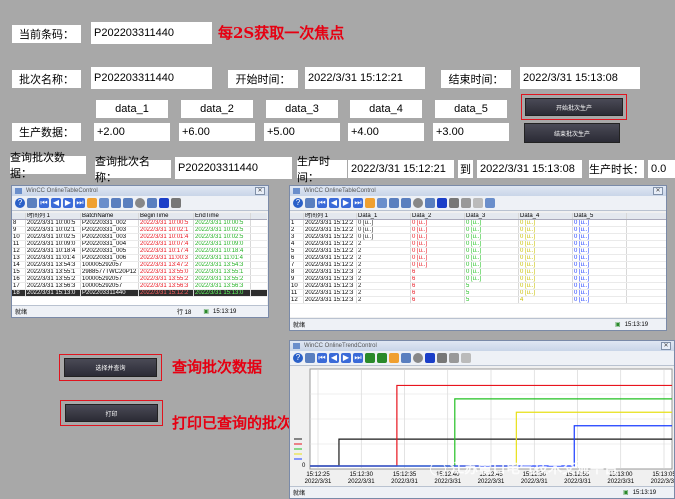 Image resolution: width=675 pixels, height=499 pixels. What do you see at coordinates (384, 216) in the screenshot?
I see `column-header: Data_1` at bounding box center [384, 216].